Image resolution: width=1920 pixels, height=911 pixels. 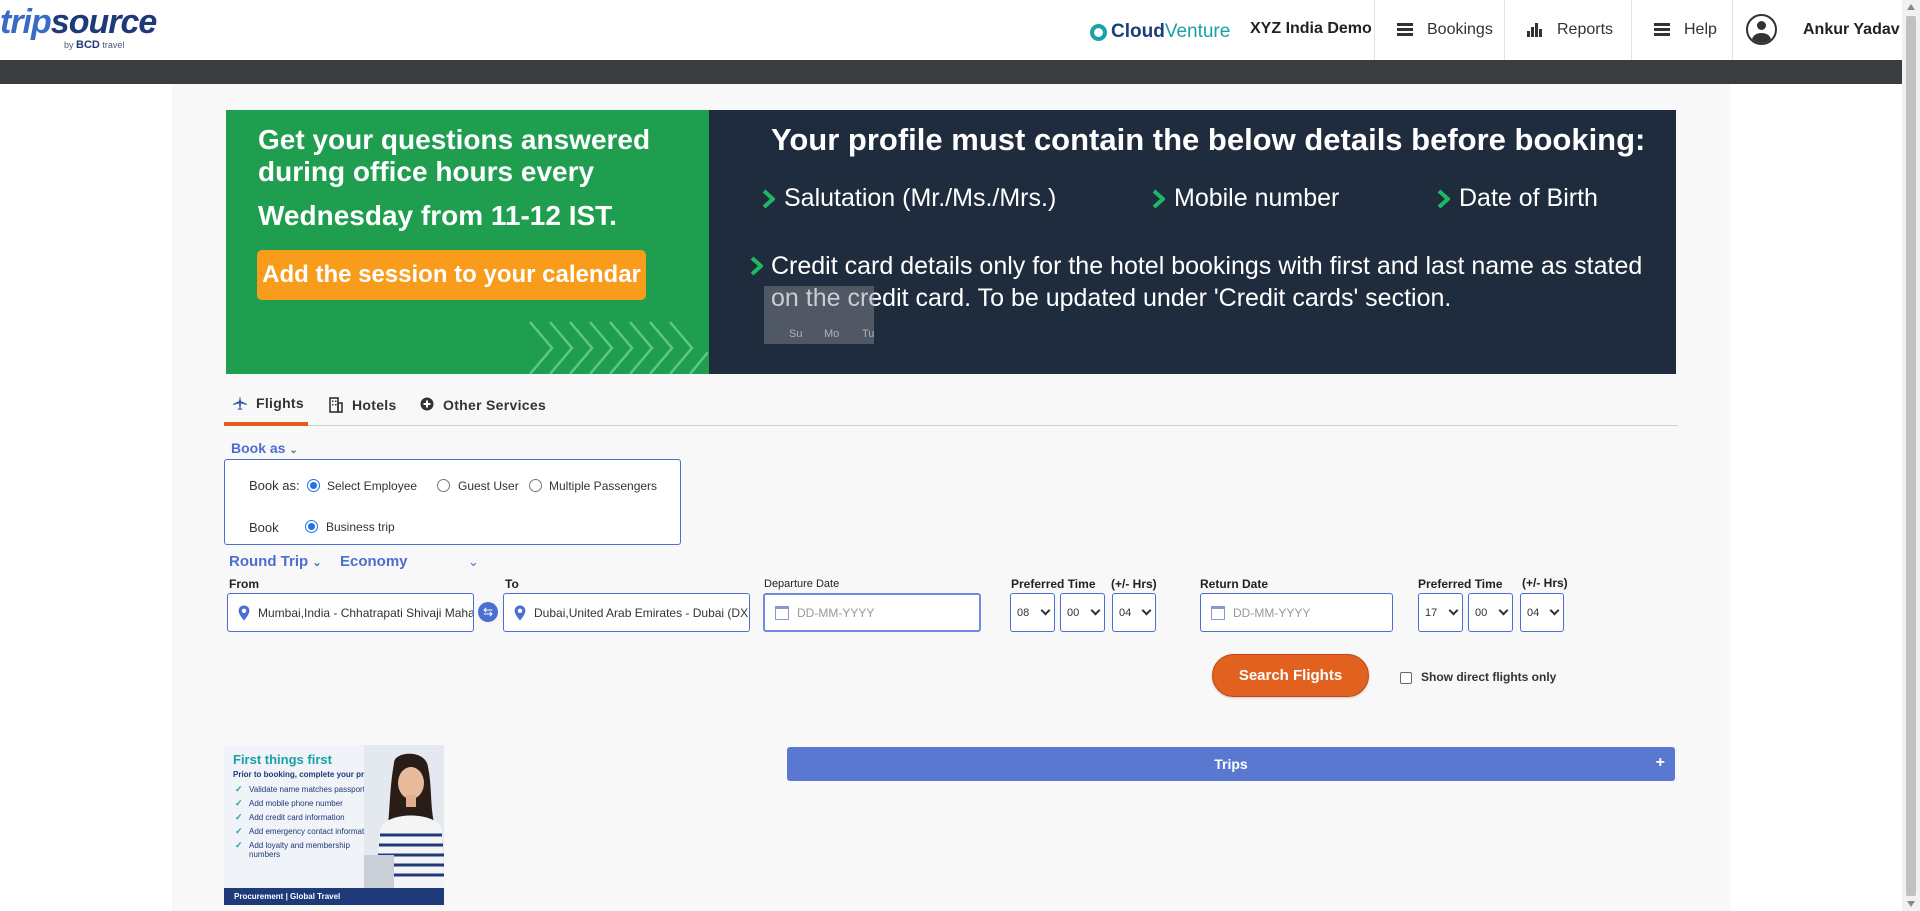 I want to click on to-field: Dubai,United Arab Emirates - Dubai (DXB), so click(x=626, y=612).